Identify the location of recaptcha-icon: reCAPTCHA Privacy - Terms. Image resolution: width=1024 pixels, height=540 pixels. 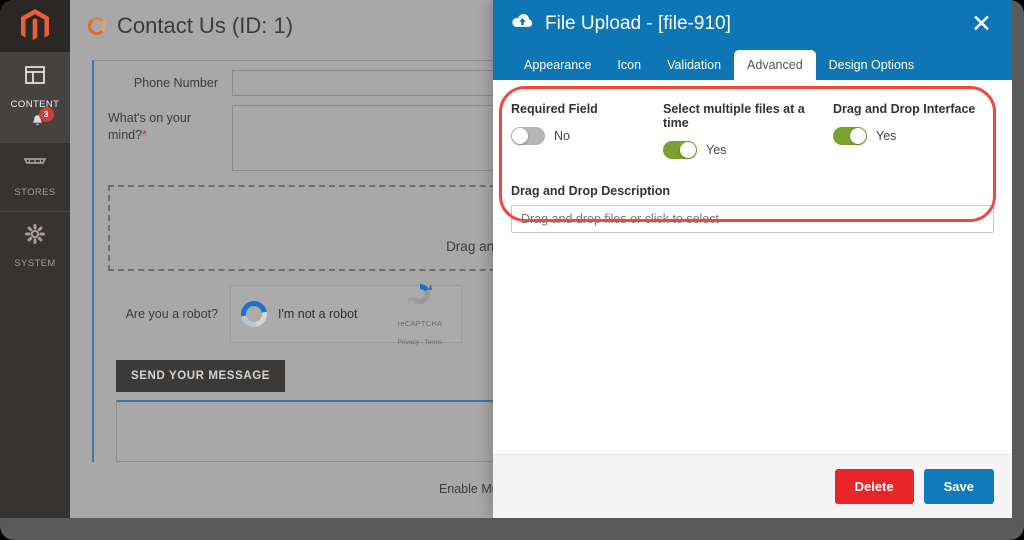
(420, 314).